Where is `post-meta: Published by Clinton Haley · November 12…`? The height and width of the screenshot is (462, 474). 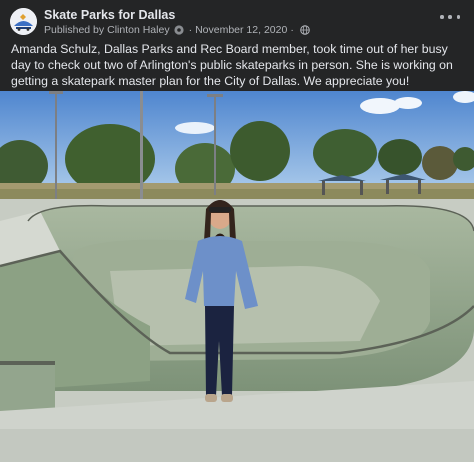
post-meta: Published by Clinton Haley · November 12… is located at coordinates (177, 30).